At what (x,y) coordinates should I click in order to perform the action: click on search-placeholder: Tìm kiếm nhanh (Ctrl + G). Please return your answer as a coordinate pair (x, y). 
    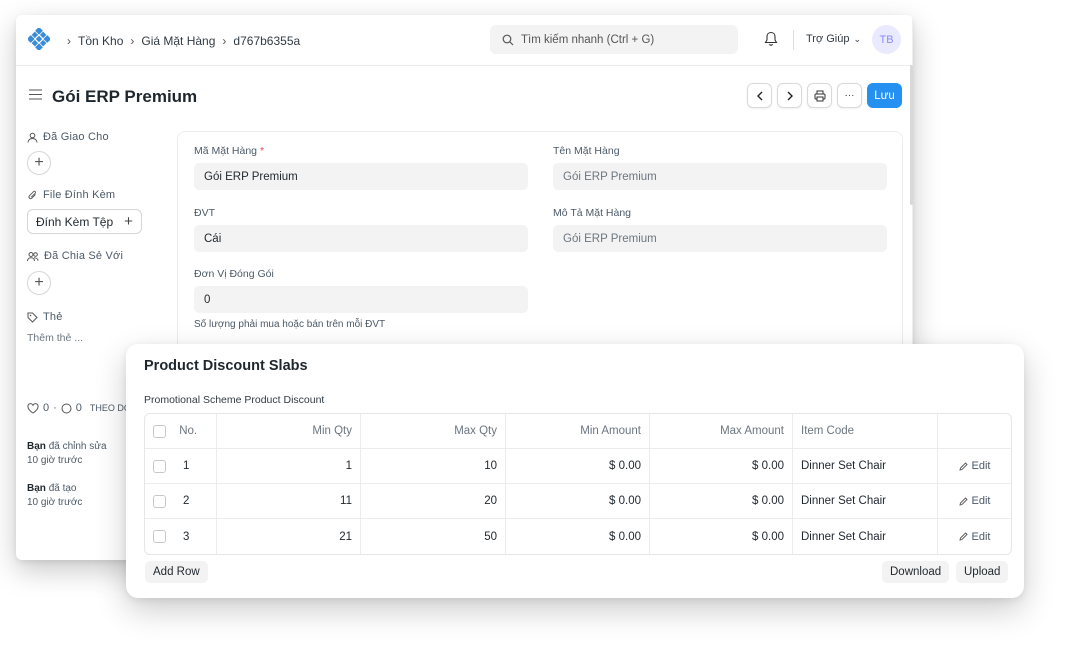
    Looking at the image, I should click on (588, 39).